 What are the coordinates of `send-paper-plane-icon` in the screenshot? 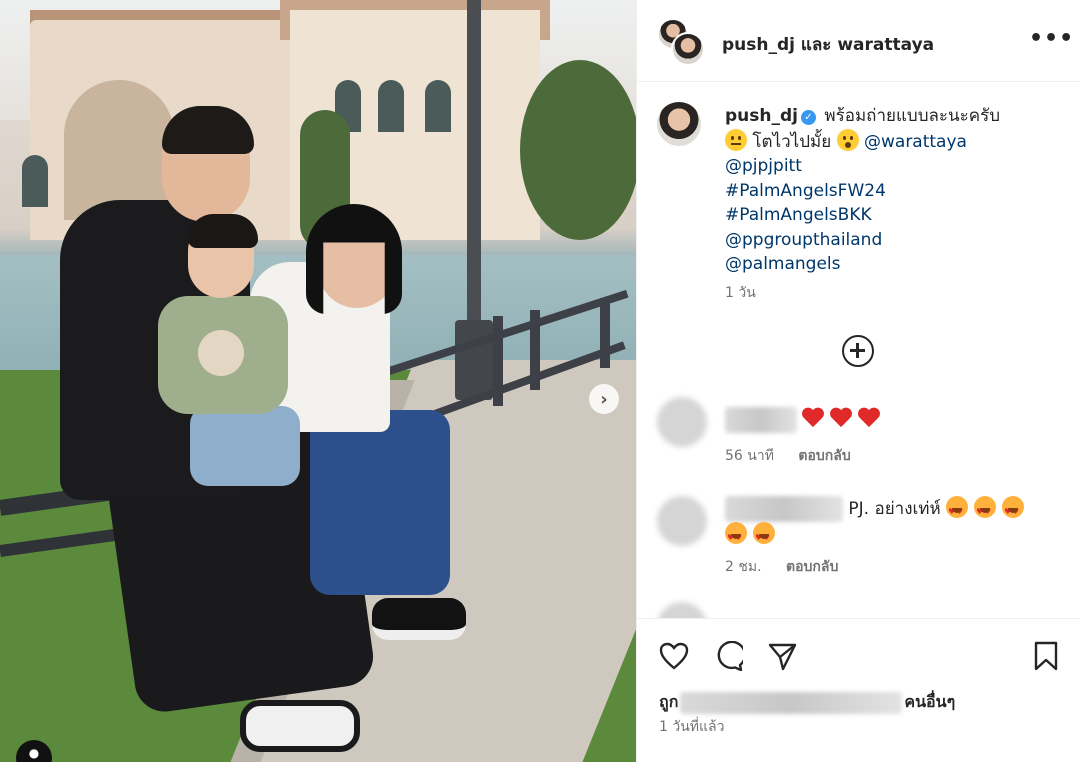 It's located at (782, 657).